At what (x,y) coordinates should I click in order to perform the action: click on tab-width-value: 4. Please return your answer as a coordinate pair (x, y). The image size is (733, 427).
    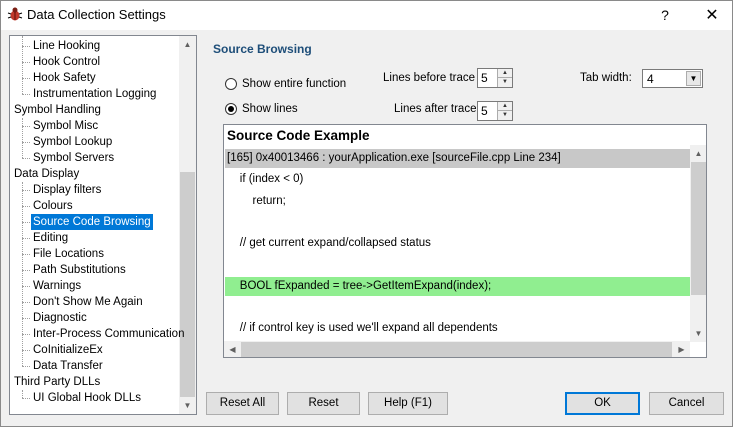
    Looking at the image, I should click on (650, 79).